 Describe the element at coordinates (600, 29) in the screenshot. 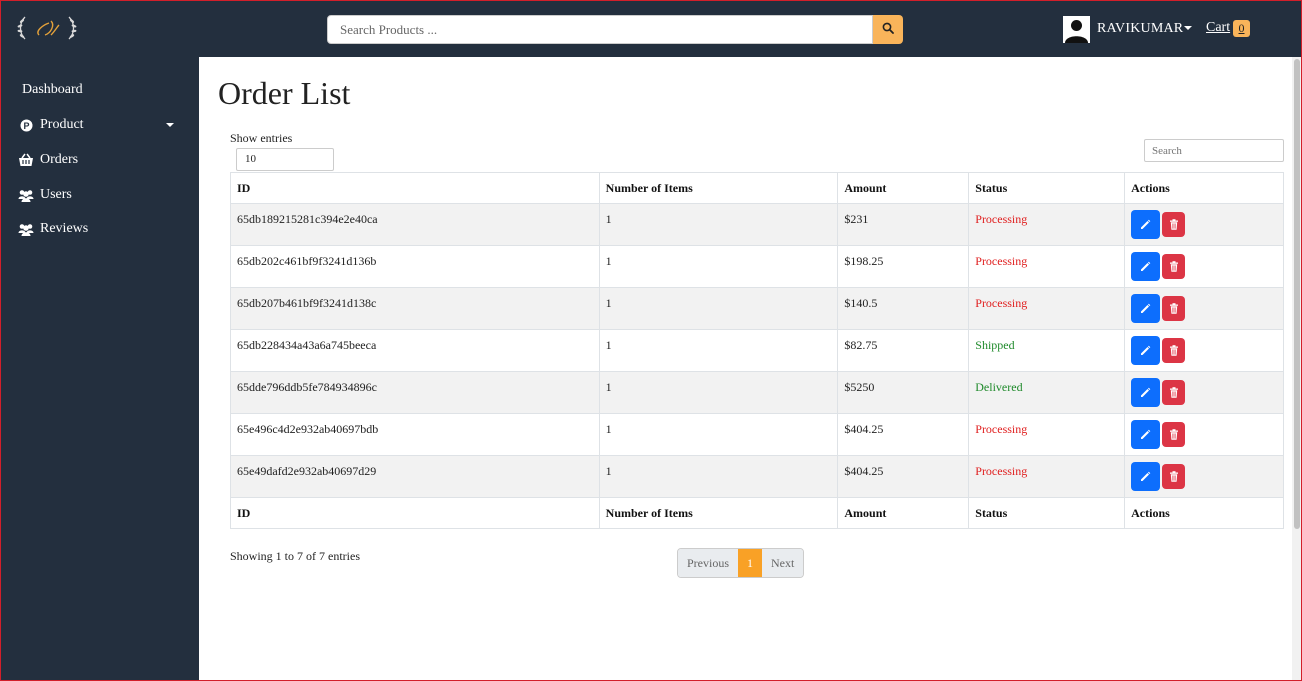

I see `product-search-input` at that location.